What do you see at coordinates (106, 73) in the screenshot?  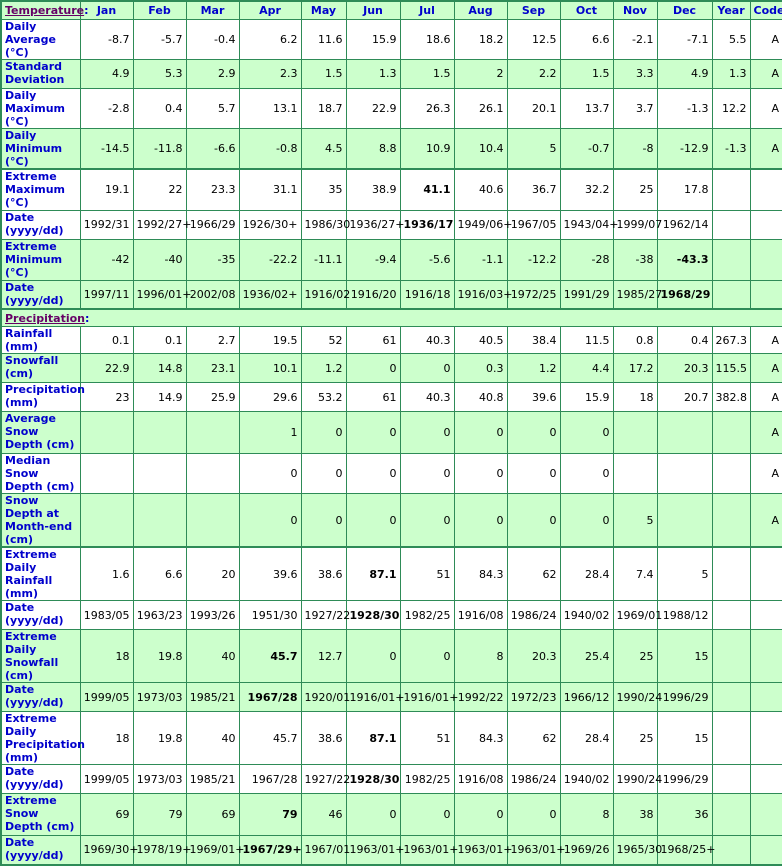 I see `cell-jan: 4.9` at bounding box center [106, 73].